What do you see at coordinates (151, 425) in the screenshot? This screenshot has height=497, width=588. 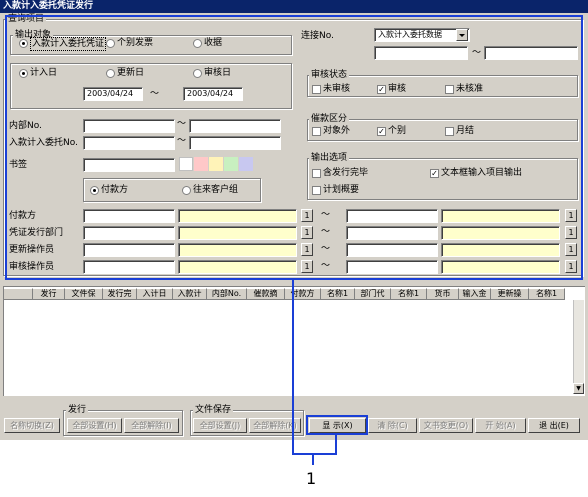 I see `clear-all-issue-button: 全部解除(I)` at bounding box center [151, 425].